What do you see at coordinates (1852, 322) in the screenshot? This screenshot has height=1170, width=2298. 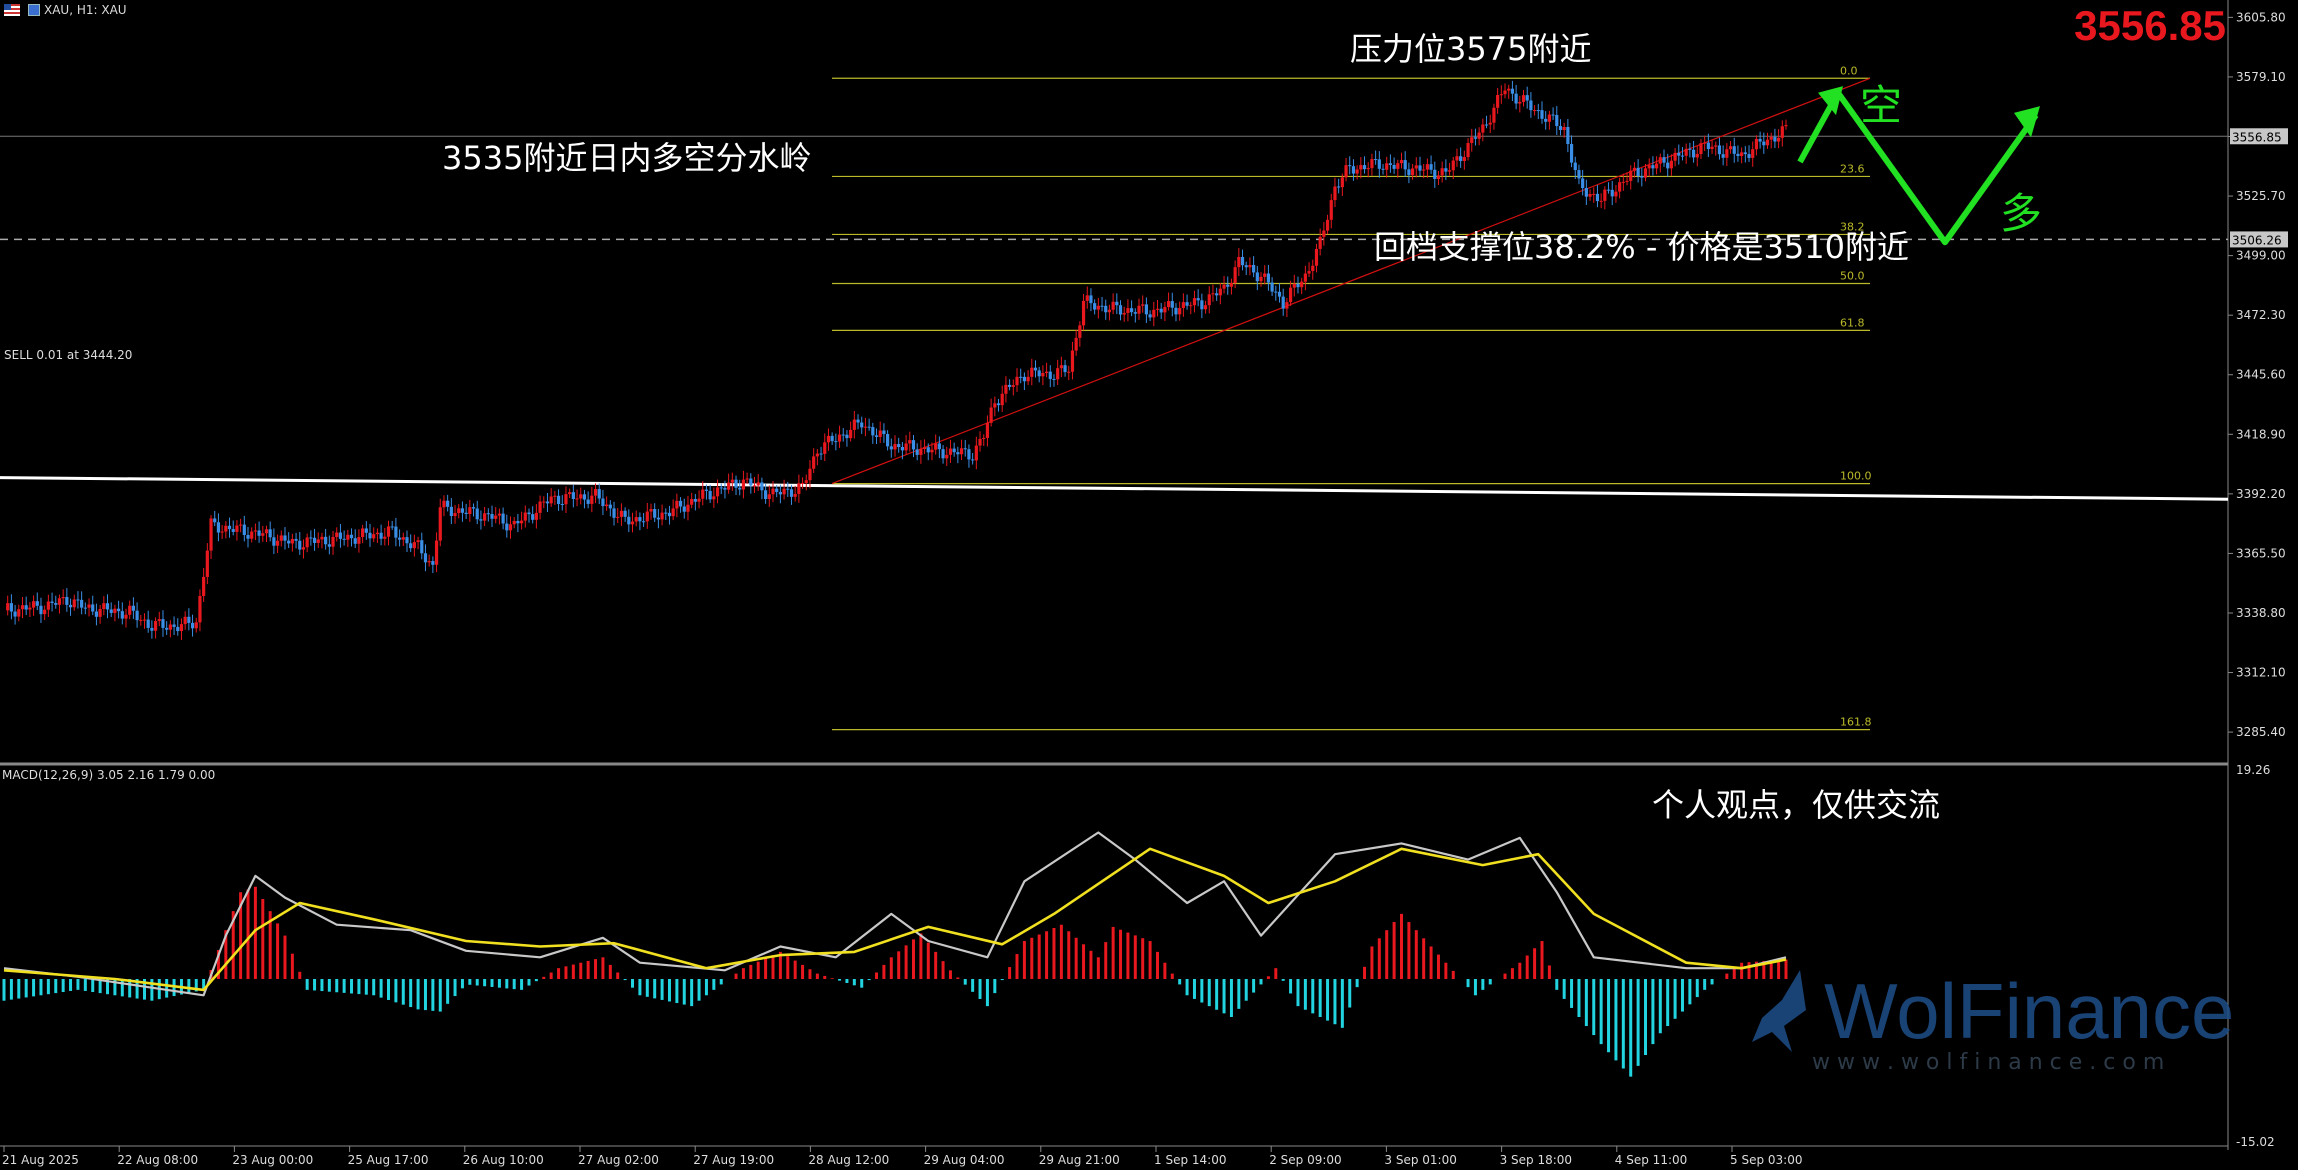 I see `fib-label: 61.8` at bounding box center [1852, 322].